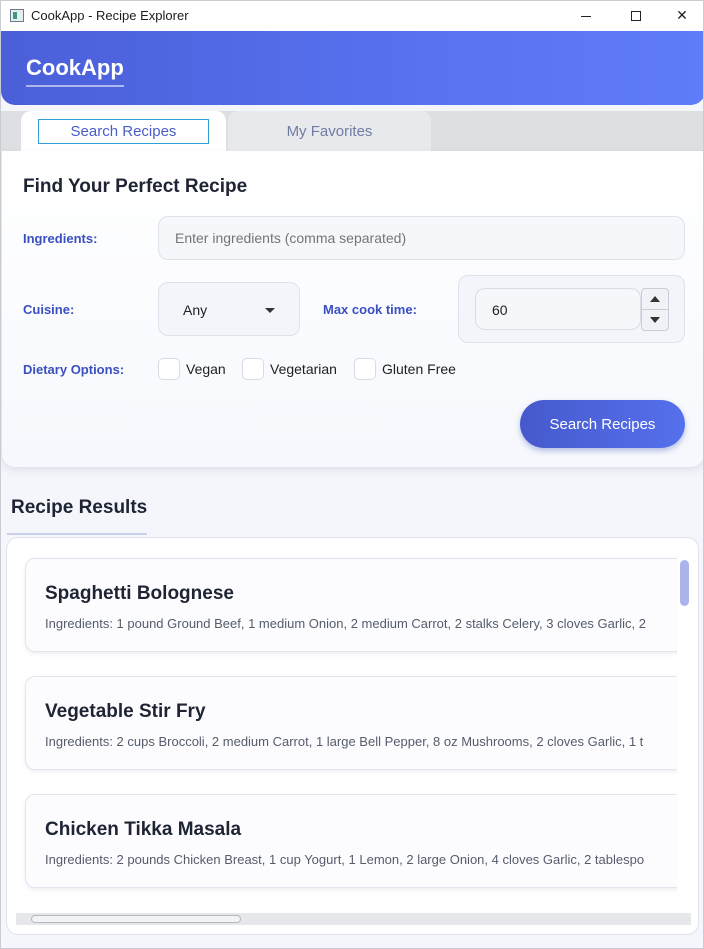 This screenshot has height=949, width=704. I want to click on tab-my-favorites: My Favorites, so click(329, 131).